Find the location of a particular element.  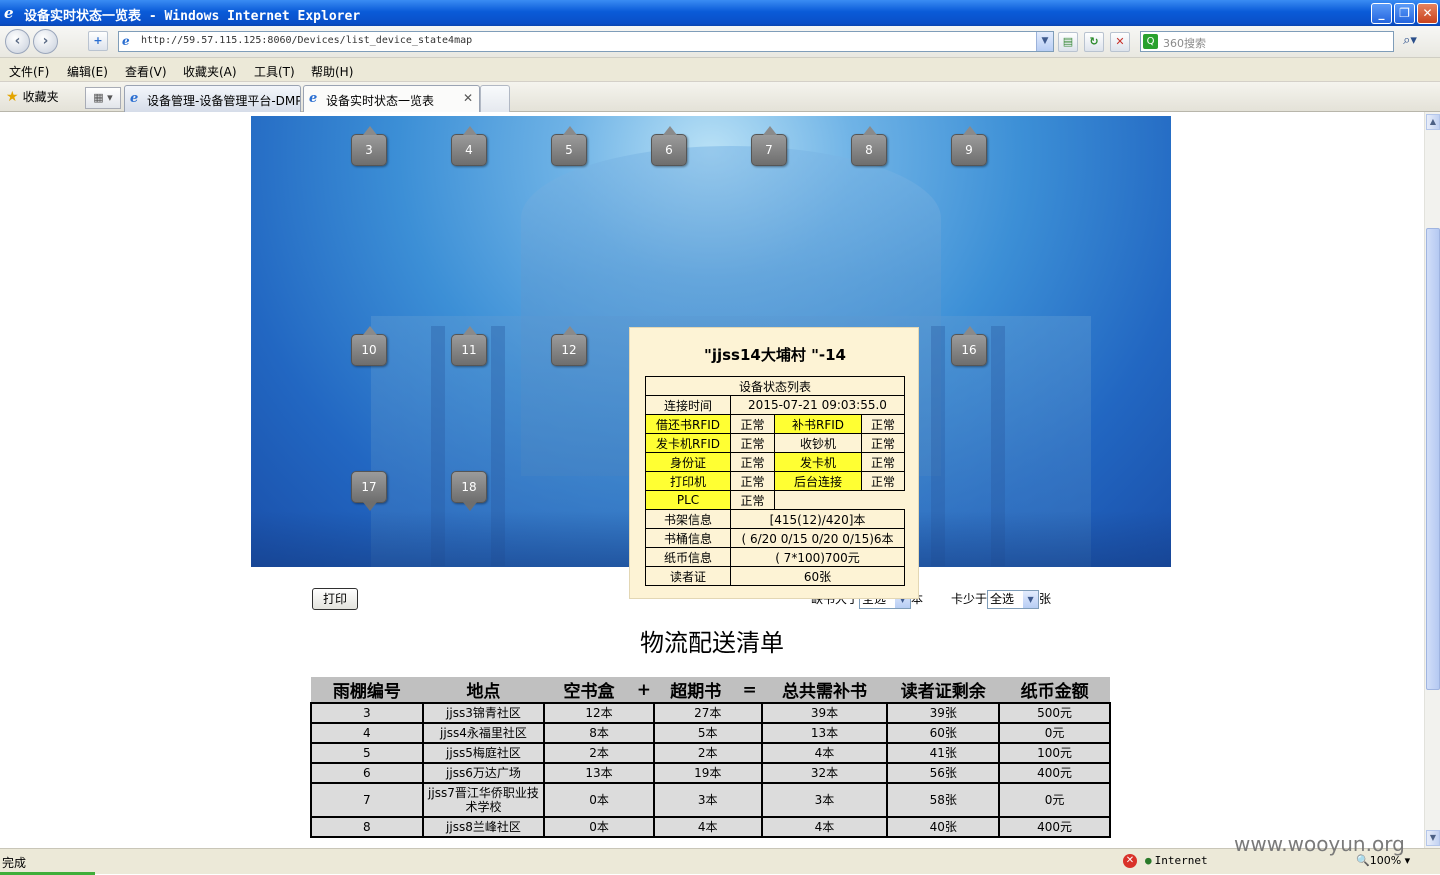

table-cell: 12本 is located at coordinates (599, 713).